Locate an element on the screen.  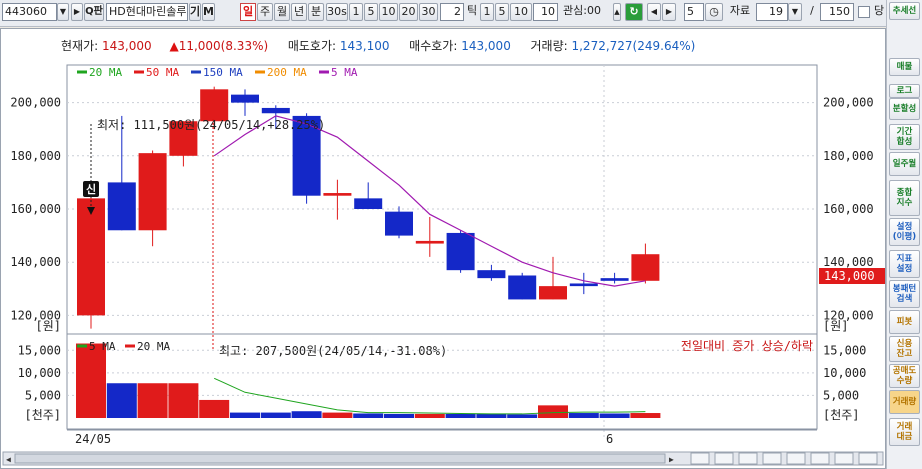
interval-30-button: 30 is located at coordinates (428, 12).